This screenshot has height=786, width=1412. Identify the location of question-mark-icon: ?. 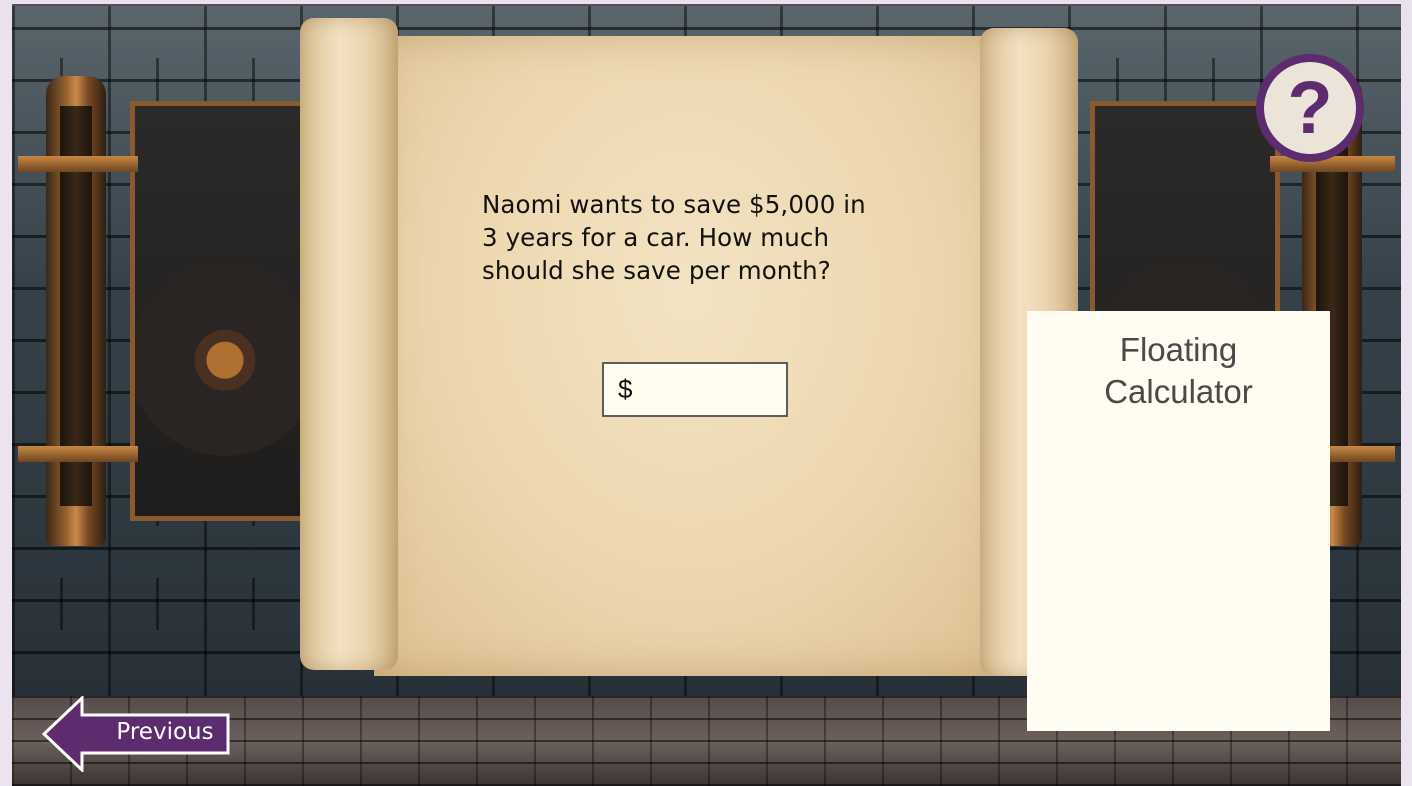
(1310, 108).